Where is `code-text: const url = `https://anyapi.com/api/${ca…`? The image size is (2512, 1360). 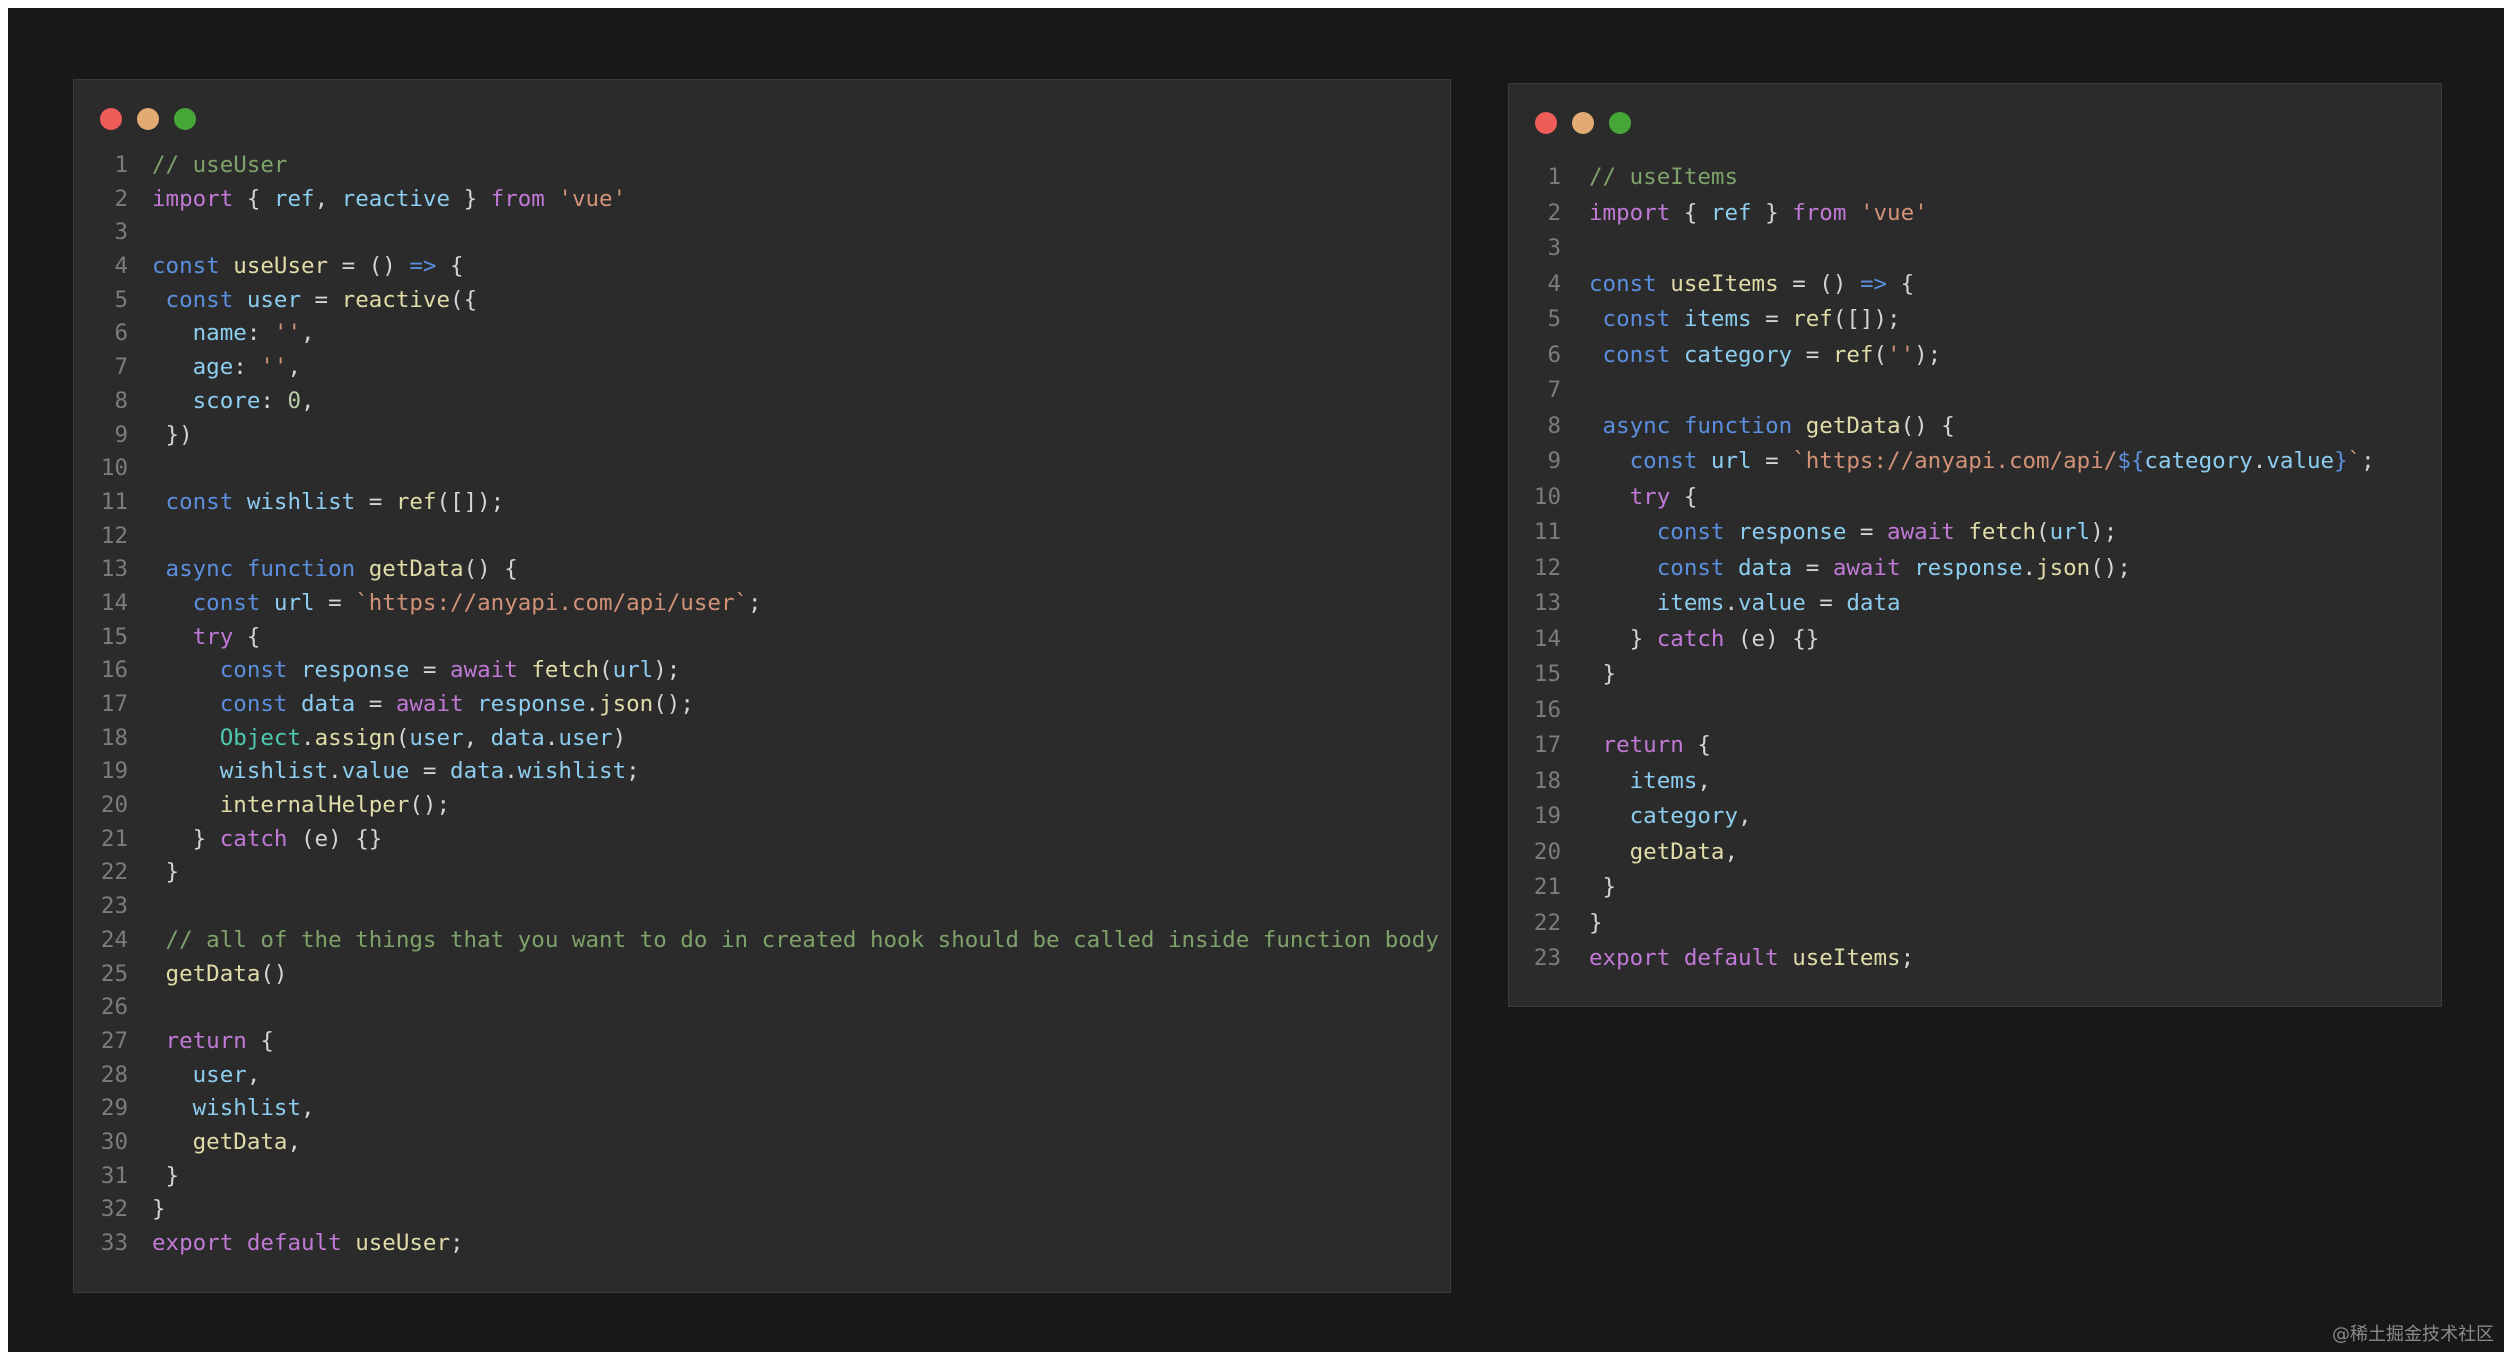
code-text: const url = `https://anyapi.com/api/${ca… is located at coordinates (1982, 462).